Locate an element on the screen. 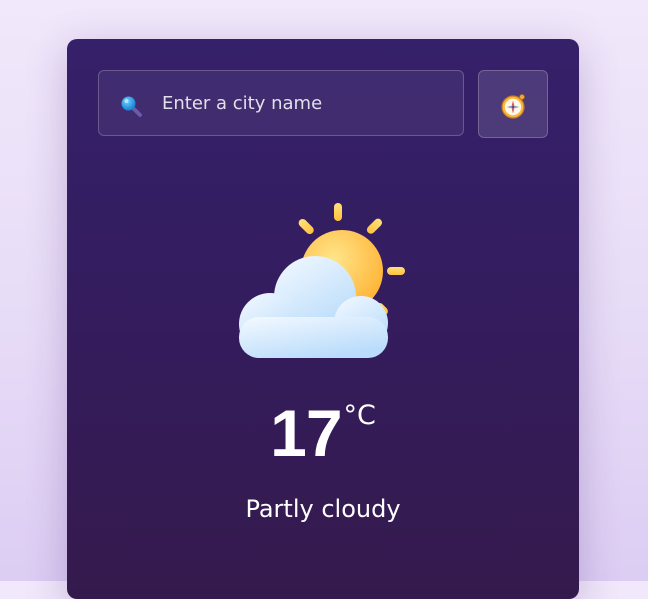 This screenshot has height=599, width=648. weather-description: Partly cloudy is located at coordinates (323, 509).